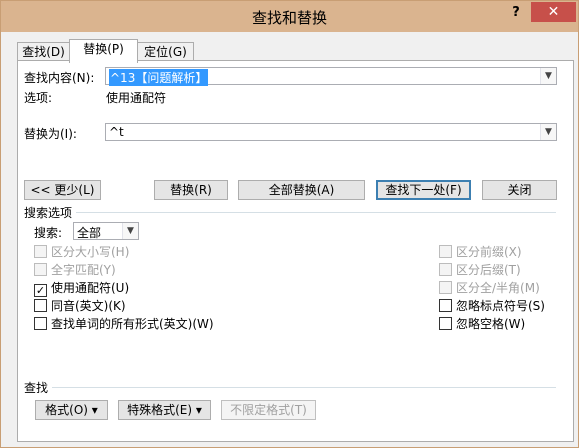 This screenshot has width=579, height=448. What do you see at coordinates (516, 13) in the screenshot?
I see `help-button: ?` at bounding box center [516, 13].